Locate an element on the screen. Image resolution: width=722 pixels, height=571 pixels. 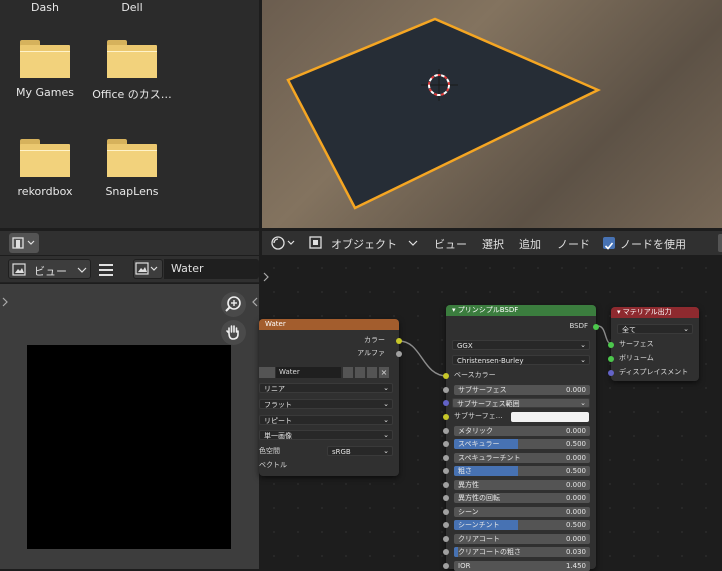
folder-snaplens: SnapLens is located at coordinates (132, 168).